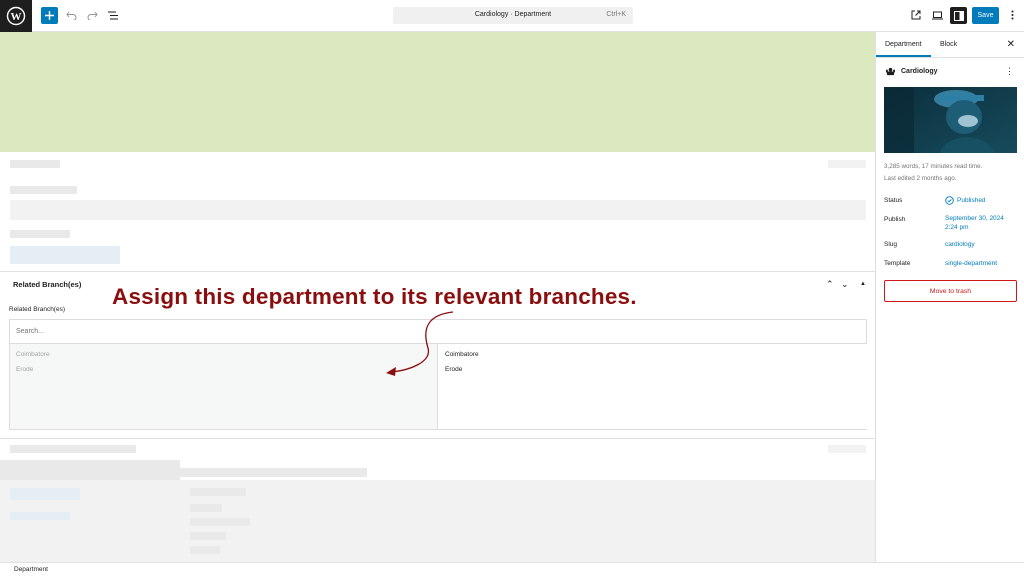 The height and width of the screenshot is (576, 1024). Describe the element at coordinates (1009, 71) in the screenshot. I see `post-actions-more-icon: ⋮` at that location.